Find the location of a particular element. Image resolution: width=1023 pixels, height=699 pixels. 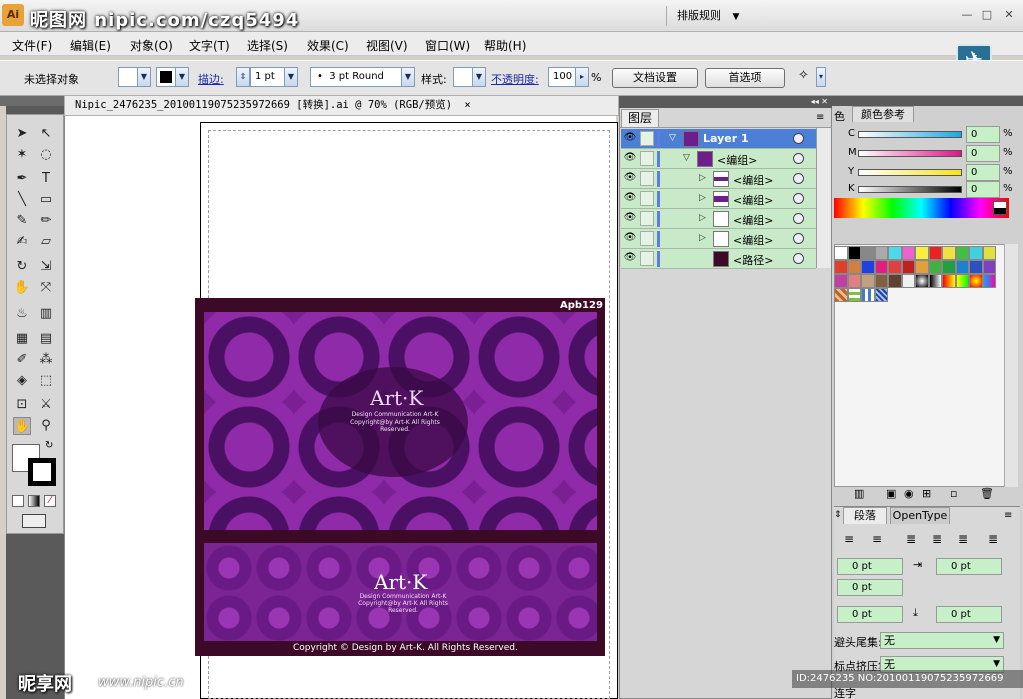

tab-color: 色 is located at coordinates (839, 116).